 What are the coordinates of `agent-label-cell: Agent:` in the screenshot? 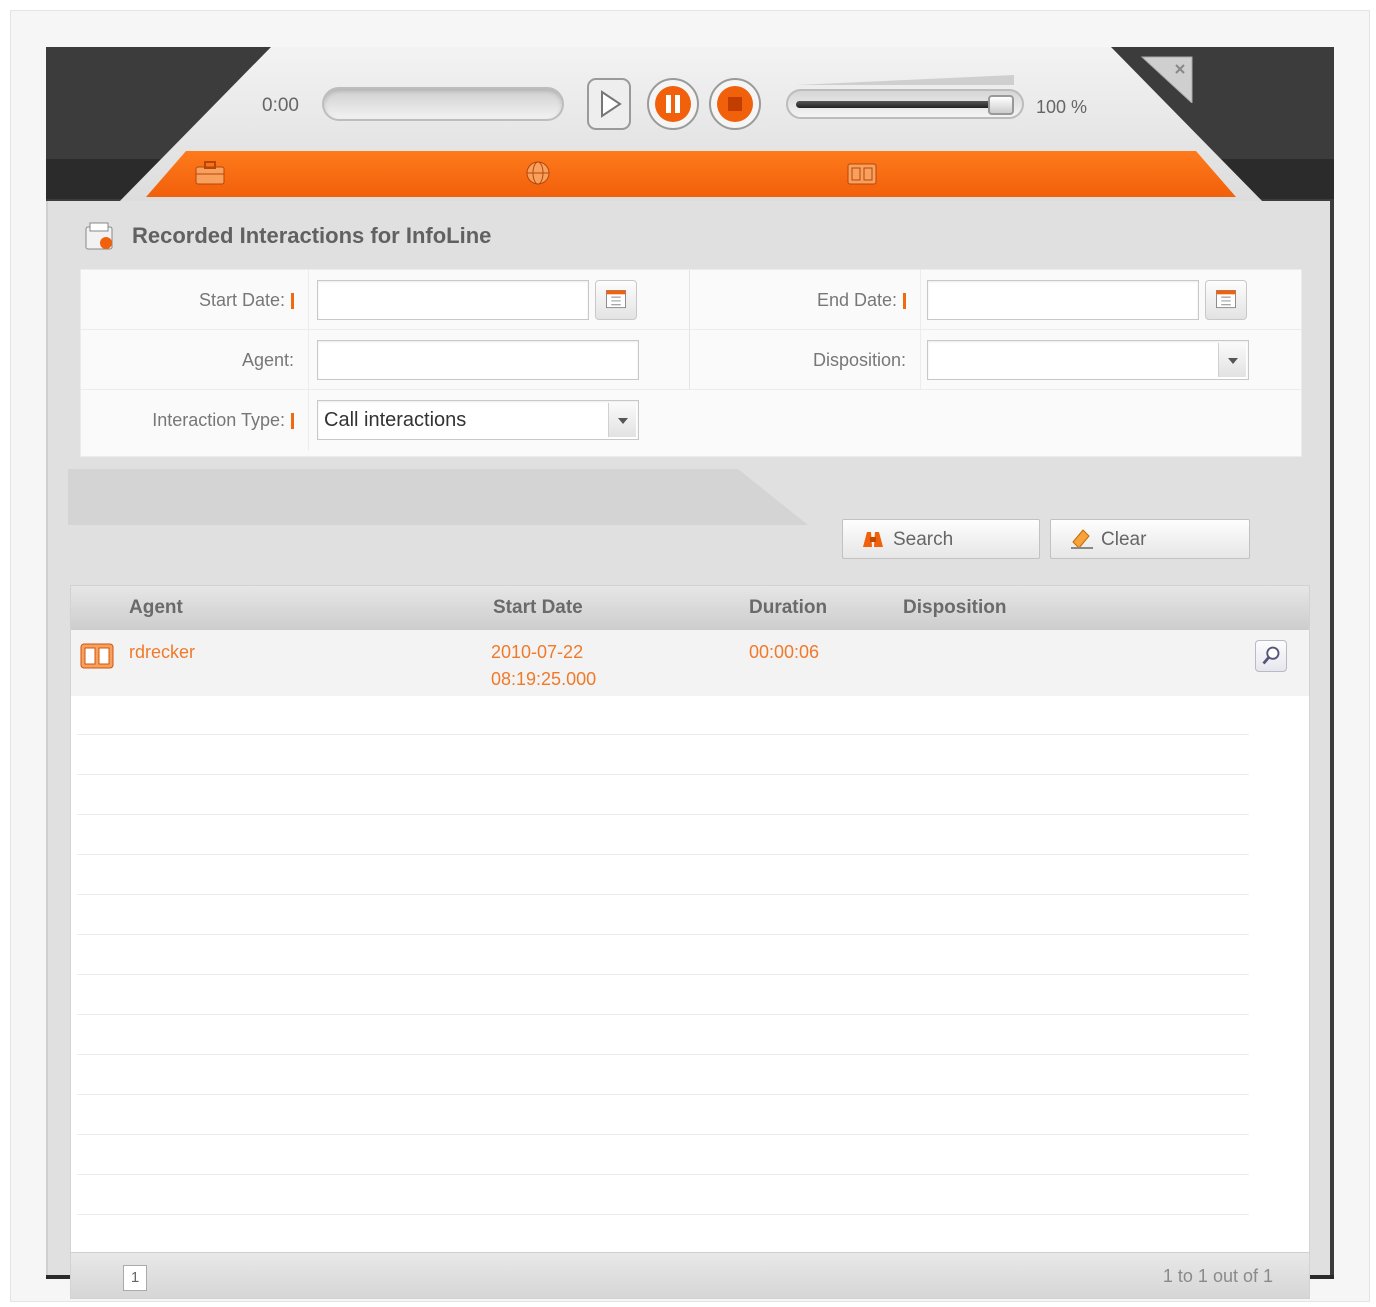 It's located at (195, 360).